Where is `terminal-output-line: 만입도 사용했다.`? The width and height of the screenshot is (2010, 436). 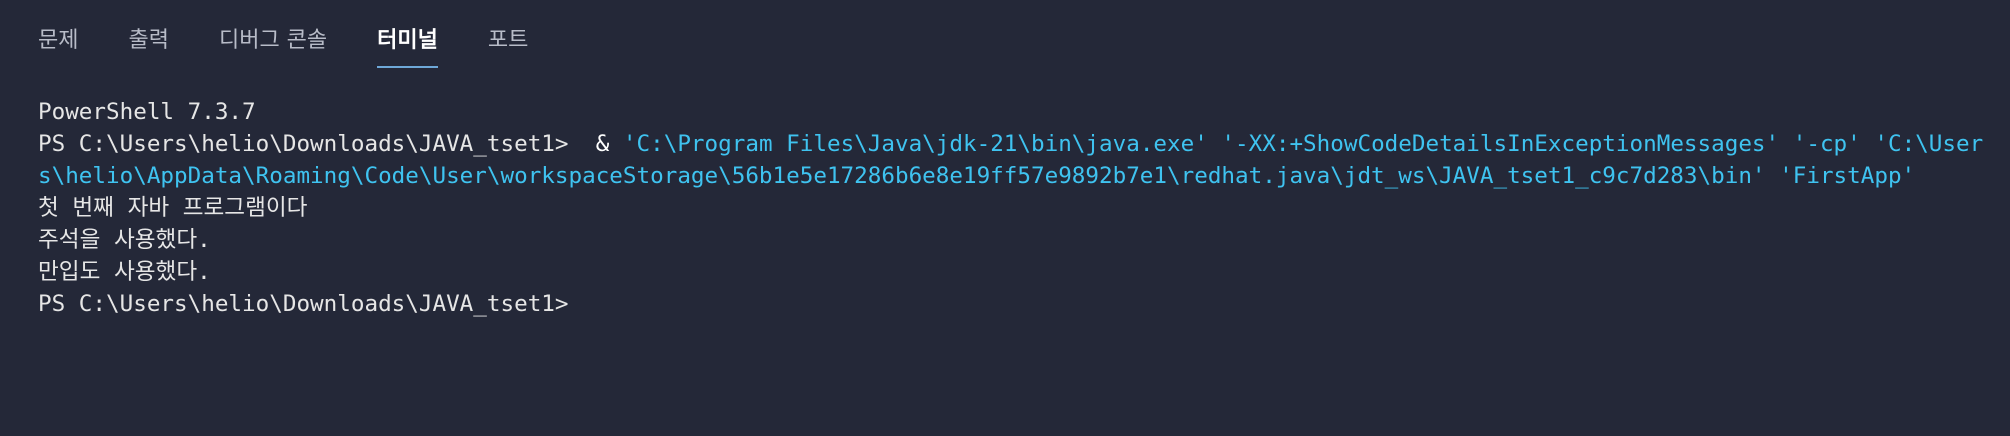
terminal-output-line: 만입도 사용했다. is located at coordinates (124, 272).